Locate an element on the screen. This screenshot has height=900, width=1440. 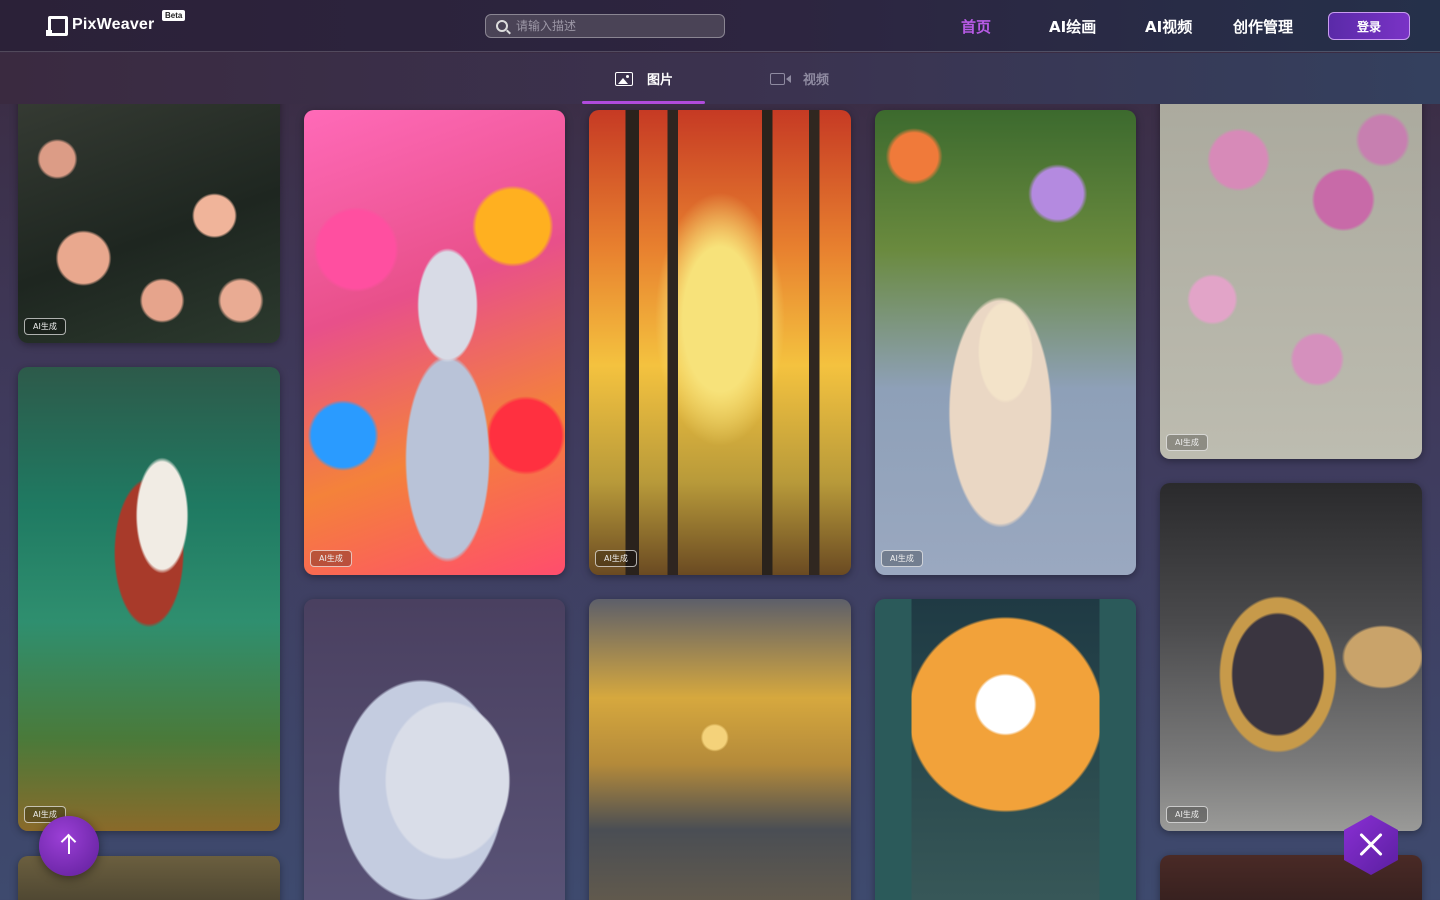
gallery-item-sunset-lake-house is located at coordinates (720, 749).